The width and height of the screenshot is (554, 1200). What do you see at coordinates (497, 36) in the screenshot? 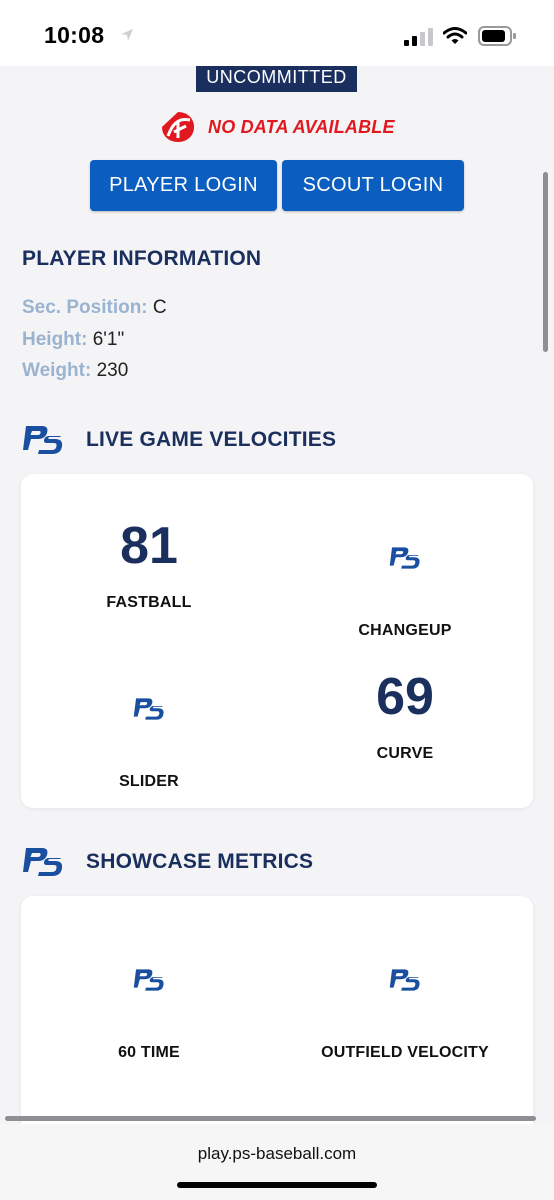
I see `battery-icon` at bounding box center [497, 36].